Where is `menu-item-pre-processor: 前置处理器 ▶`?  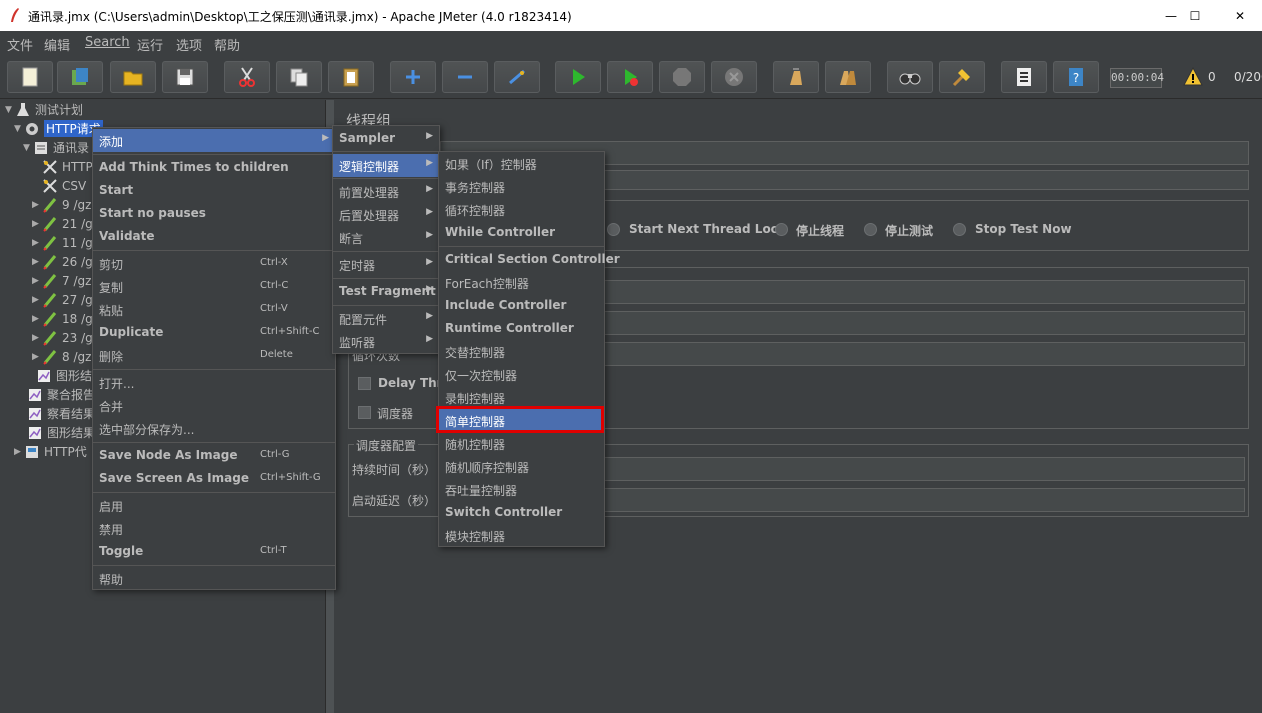
menu-item-pre-processor: 前置处理器 ▶ is located at coordinates (386, 191).